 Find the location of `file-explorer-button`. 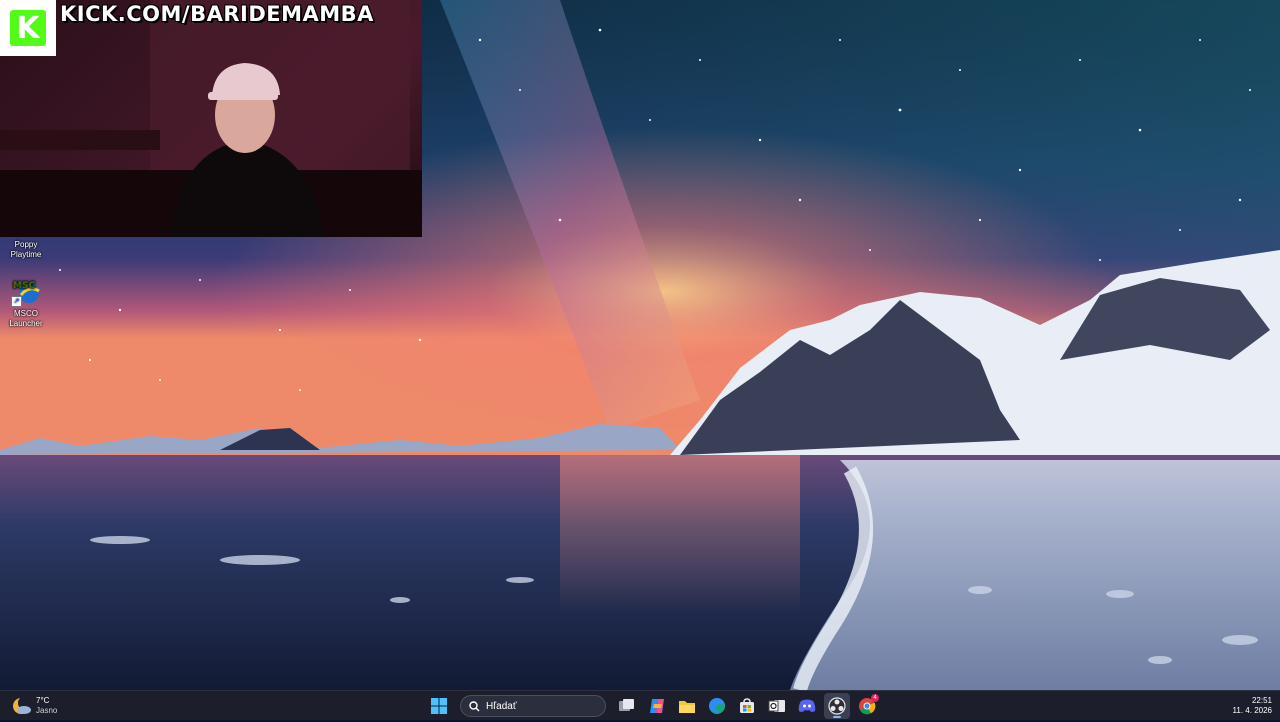

file-explorer-button is located at coordinates (687, 706).